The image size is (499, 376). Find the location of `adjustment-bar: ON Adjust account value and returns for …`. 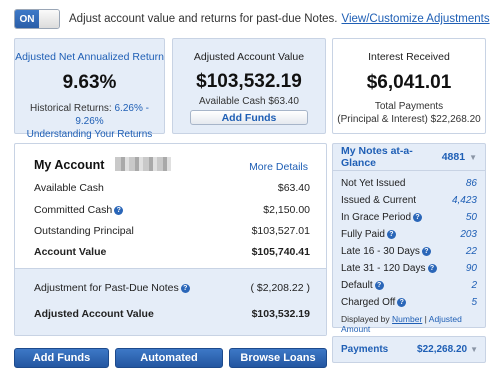

adjustment-bar: ON Adjust account value and returns for … is located at coordinates (252, 19).